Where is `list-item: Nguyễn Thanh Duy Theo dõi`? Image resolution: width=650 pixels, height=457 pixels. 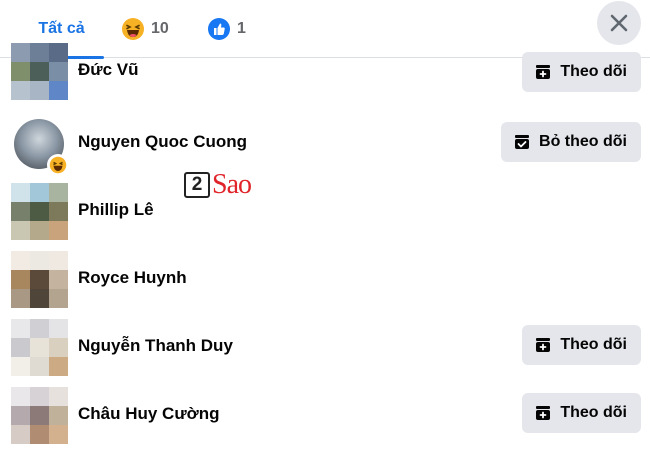
list-item: Nguyễn Thanh Duy Theo dõi is located at coordinates (325, 346).